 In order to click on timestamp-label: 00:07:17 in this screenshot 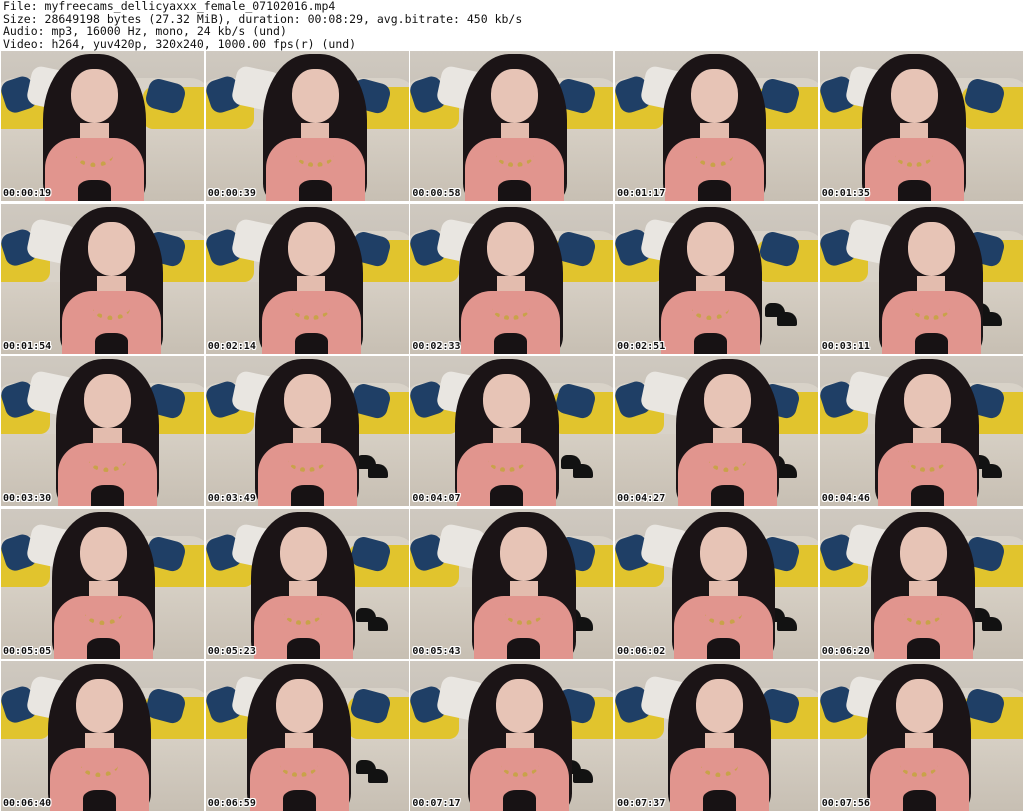, I will do `click(436, 803)`.